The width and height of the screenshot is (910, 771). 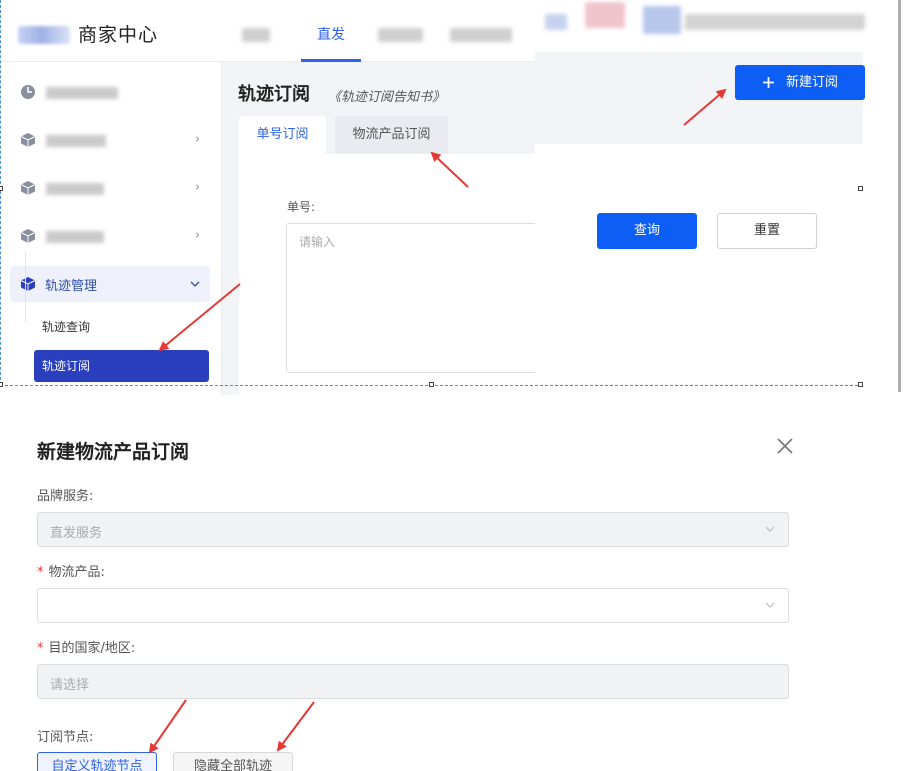 I want to click on app-title: 商家中心, so click(x=118, y=35).